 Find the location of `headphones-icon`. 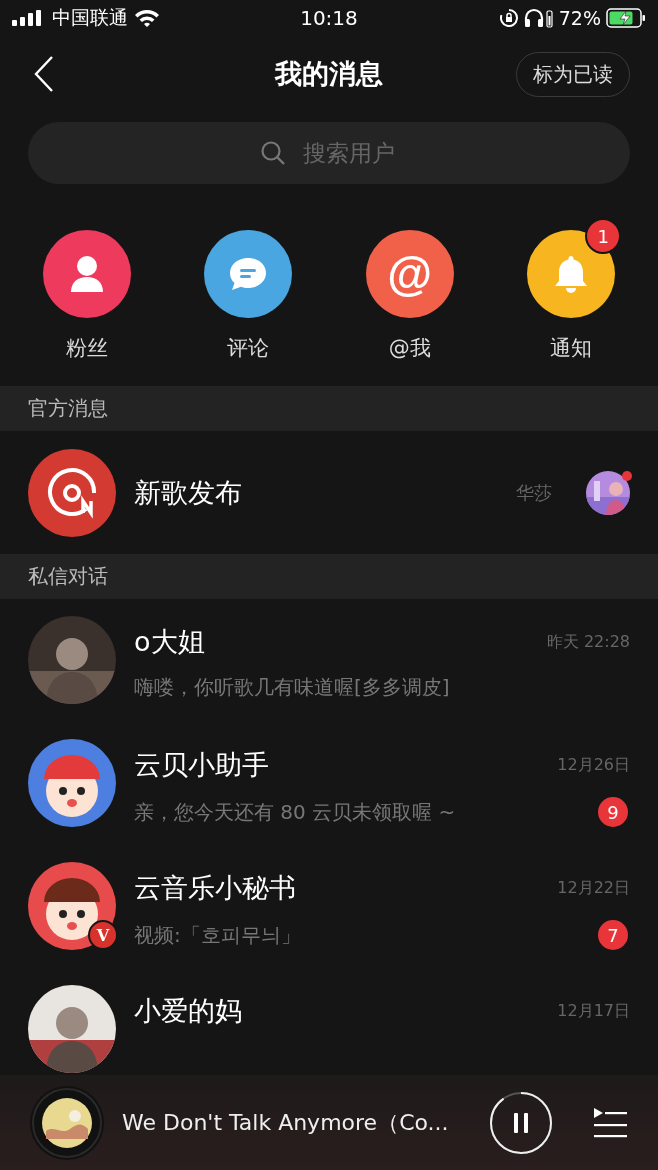

headphones-icon is located at coordinates (538, 18).